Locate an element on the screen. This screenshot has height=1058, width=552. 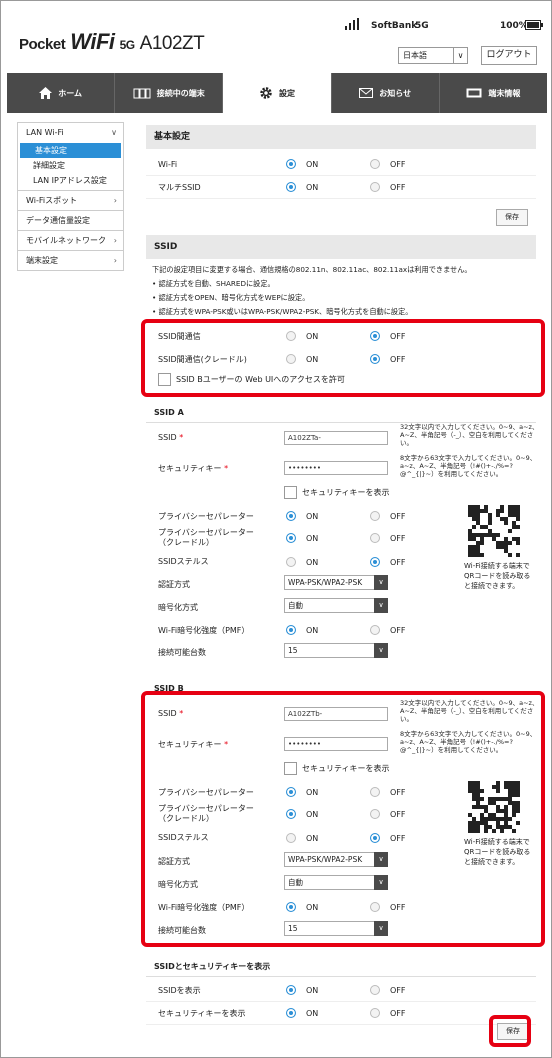
ssid-a-enc-select: 自動 ∨ is located at coordinates (336, 605).